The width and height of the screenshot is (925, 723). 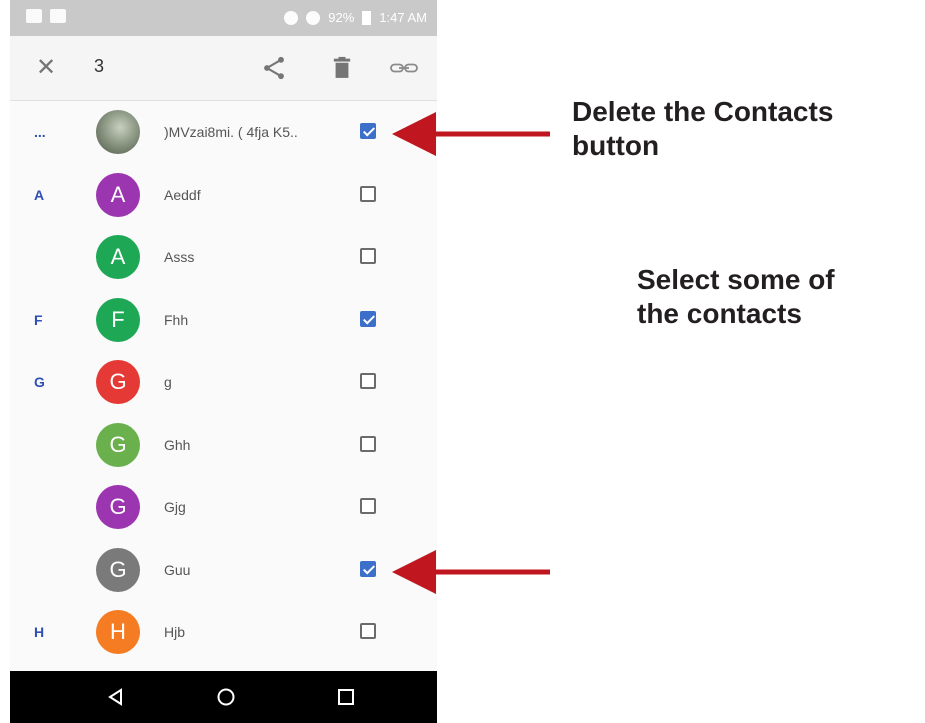 I want to click on battery-icon, so click(x=367, y=17).